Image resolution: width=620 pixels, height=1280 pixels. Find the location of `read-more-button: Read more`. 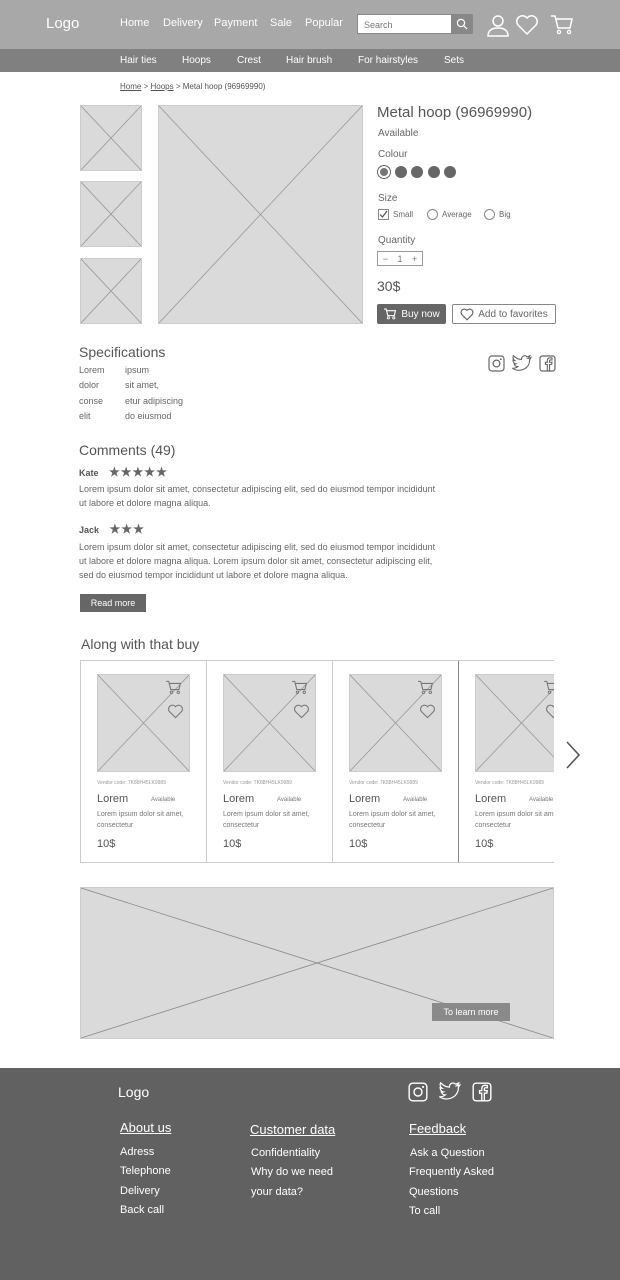

read-more-button: Read more is located at coordinates (113, 603).